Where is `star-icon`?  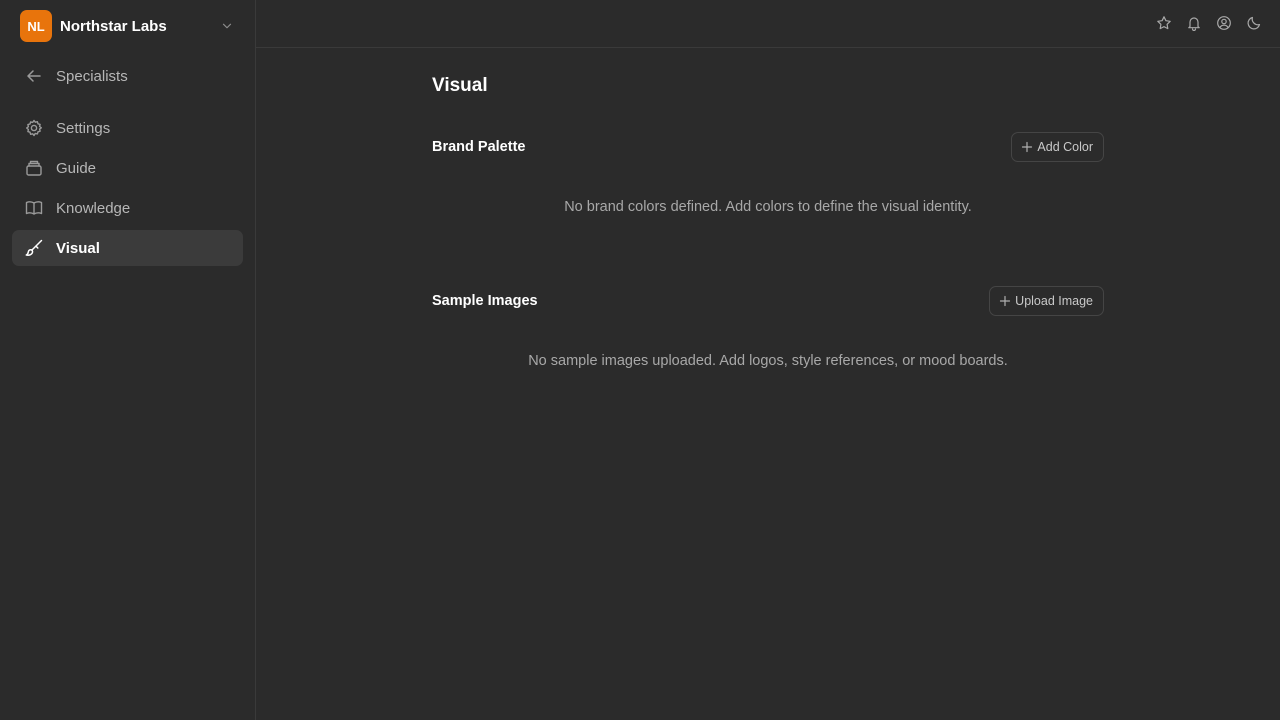
star-icon is located at coordinates (1164, 23).